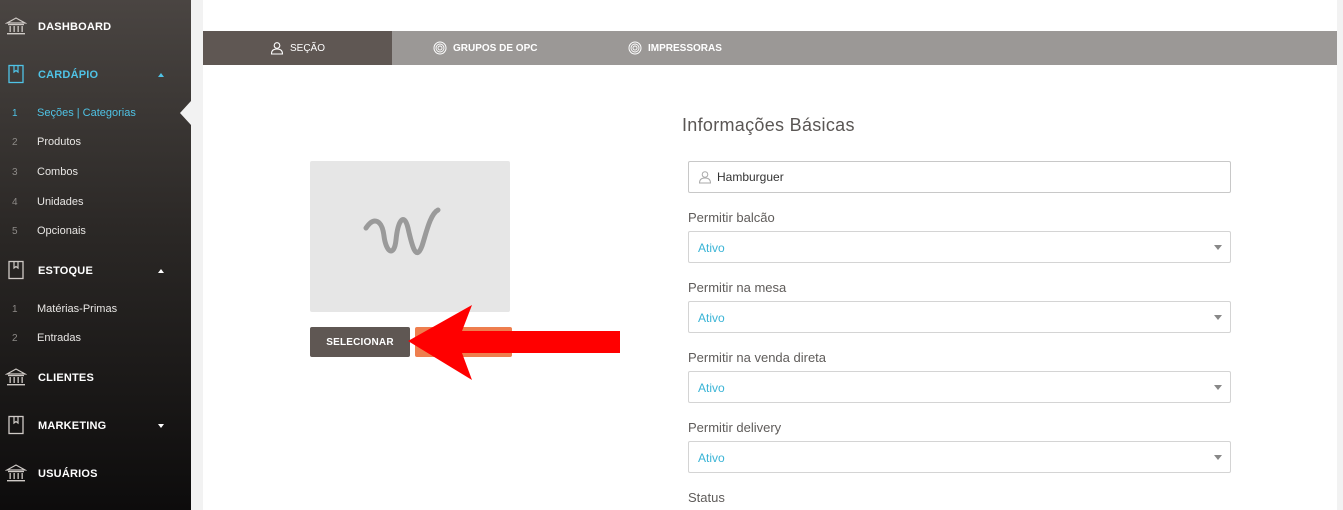 The image size is (1343, 510). I want to click on sidebar-item-cardapio: CARDÁPIO, so click(95, 75).